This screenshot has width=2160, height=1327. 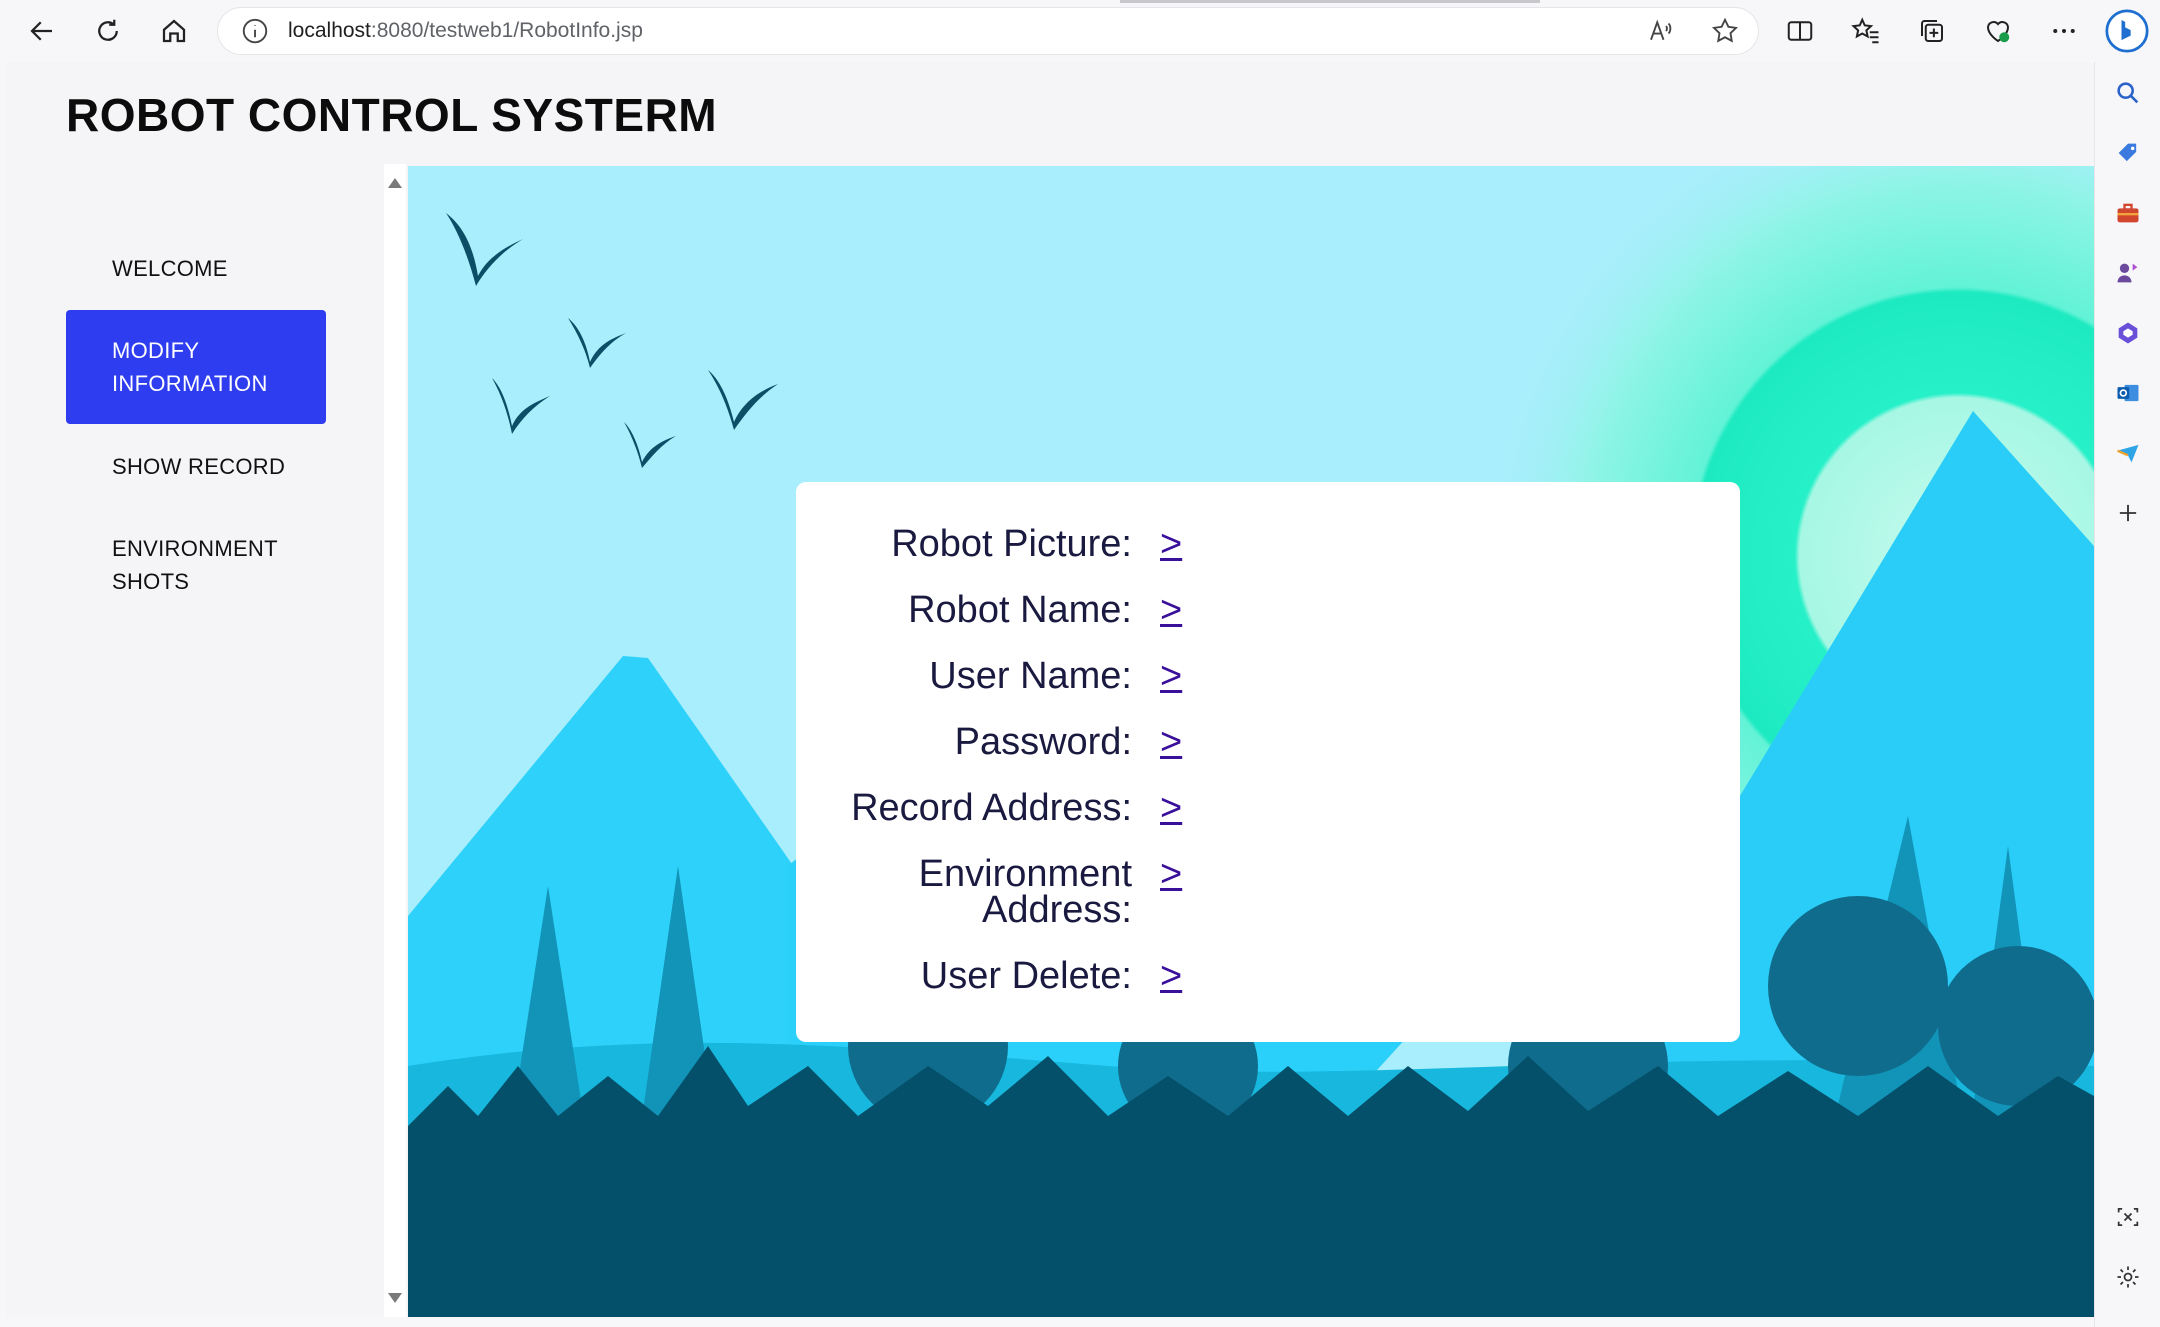 I want to click on favorite-star-icon, so click(x=1725, y=31).